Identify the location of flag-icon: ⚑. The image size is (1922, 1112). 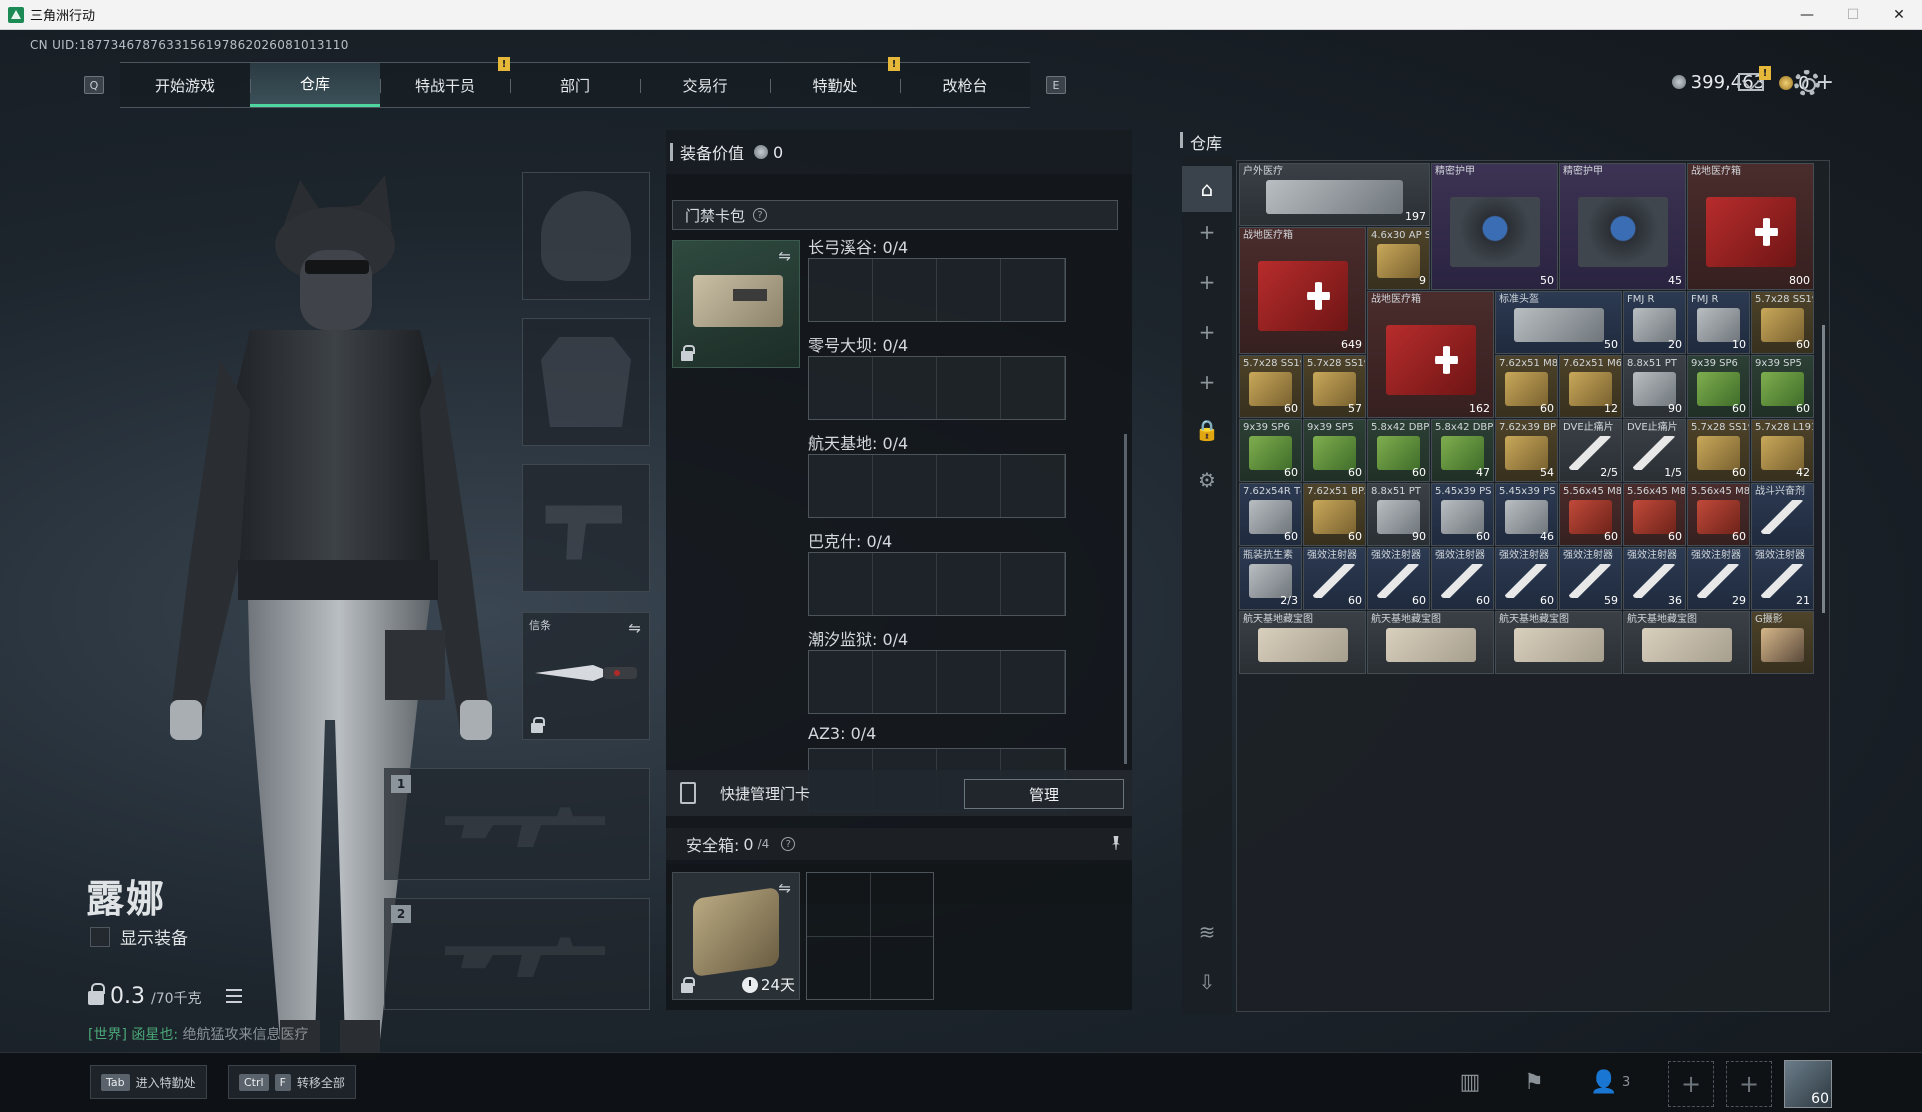
(1534, 1082).